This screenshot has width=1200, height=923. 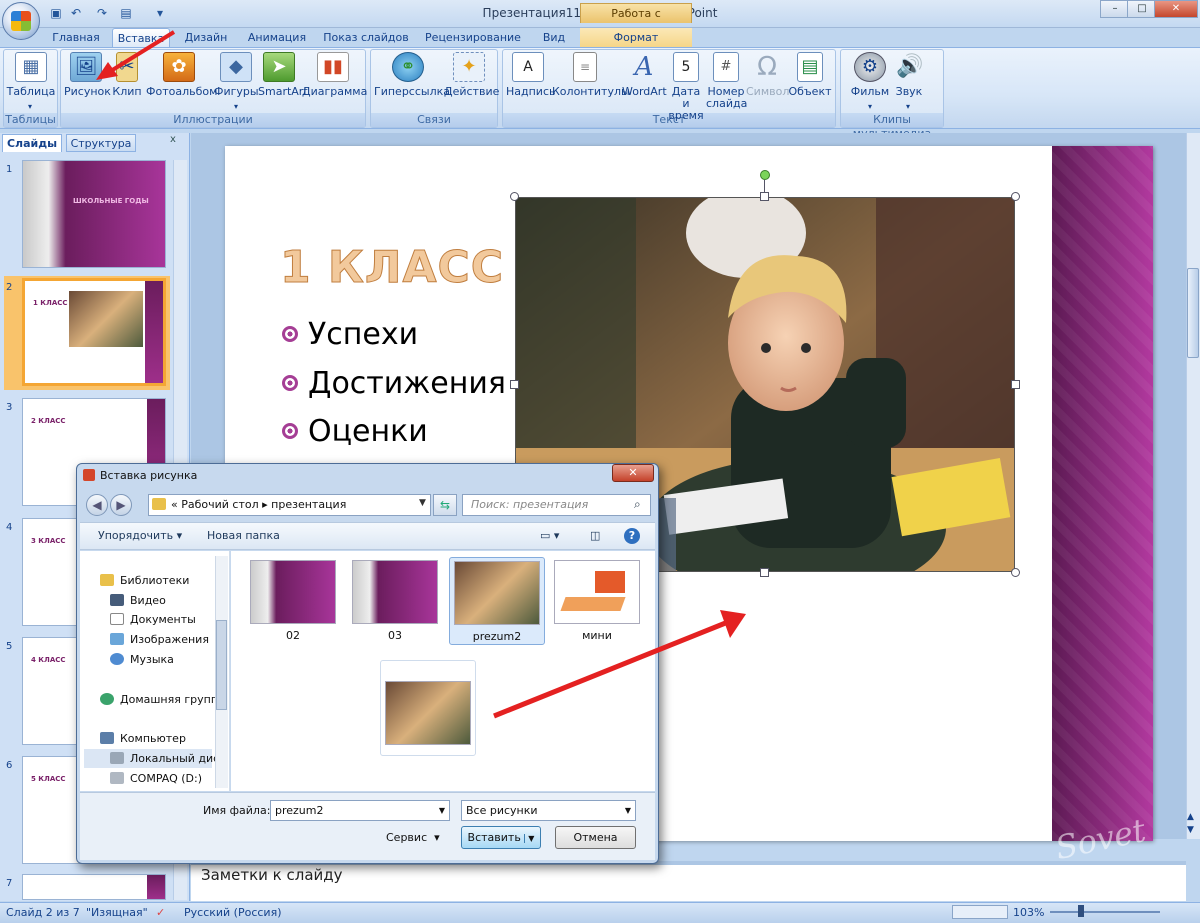 I want to click on date-time-button: 5 Дата и время, so click(x=686, y=87).